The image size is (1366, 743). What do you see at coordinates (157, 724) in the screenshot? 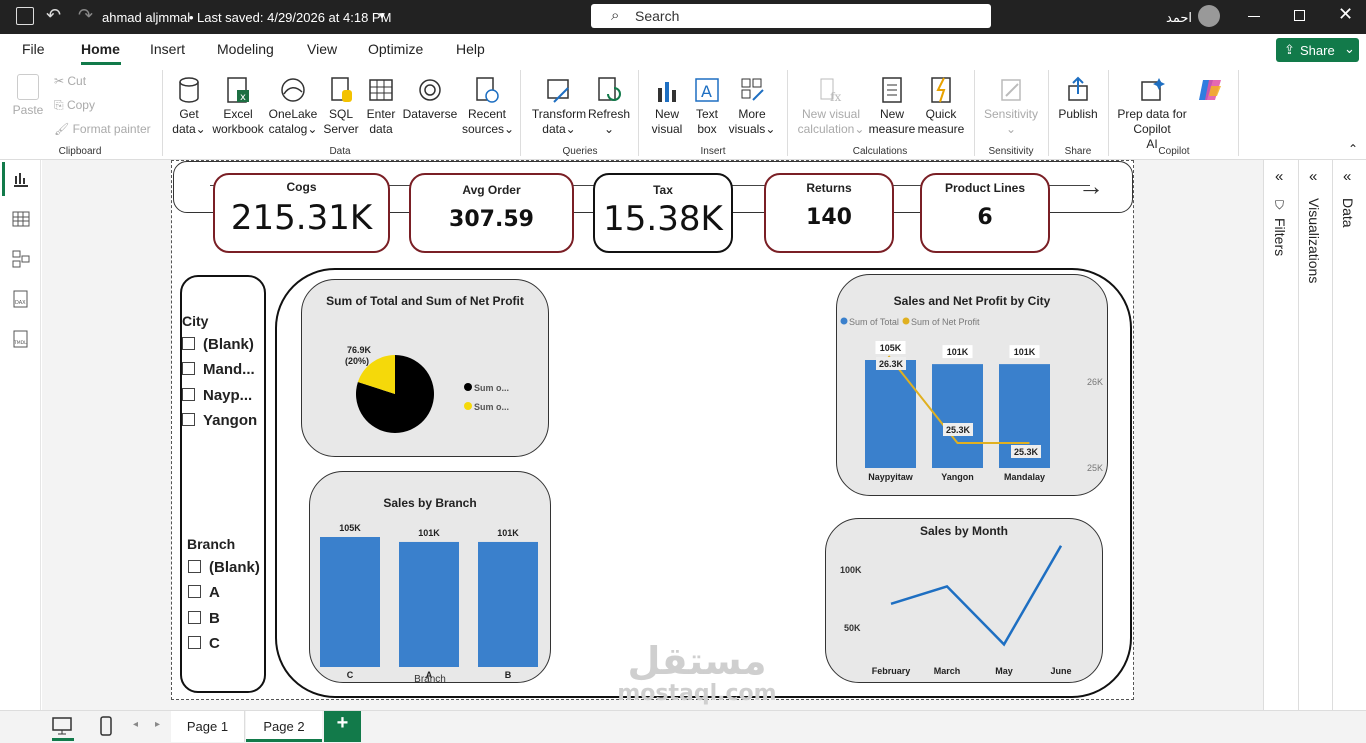
I see `scroll-right-icon: ▸` at bounding box center [157, 724].